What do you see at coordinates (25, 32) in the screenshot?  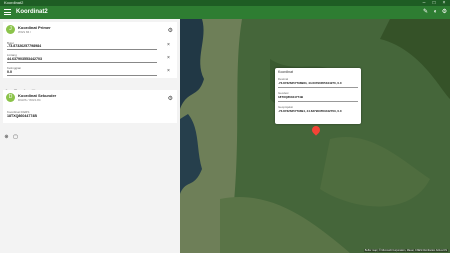 I see `primary-subtitle: WGS 84 /` at bounding box center [25, 32].